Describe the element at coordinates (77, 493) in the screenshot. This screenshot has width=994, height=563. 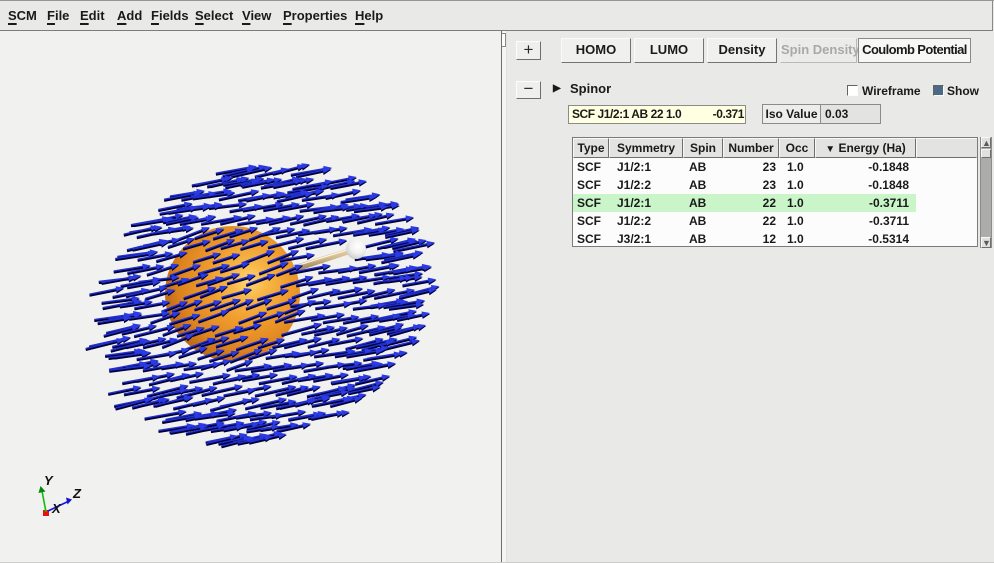
I see `svg-text: Z` at that location.